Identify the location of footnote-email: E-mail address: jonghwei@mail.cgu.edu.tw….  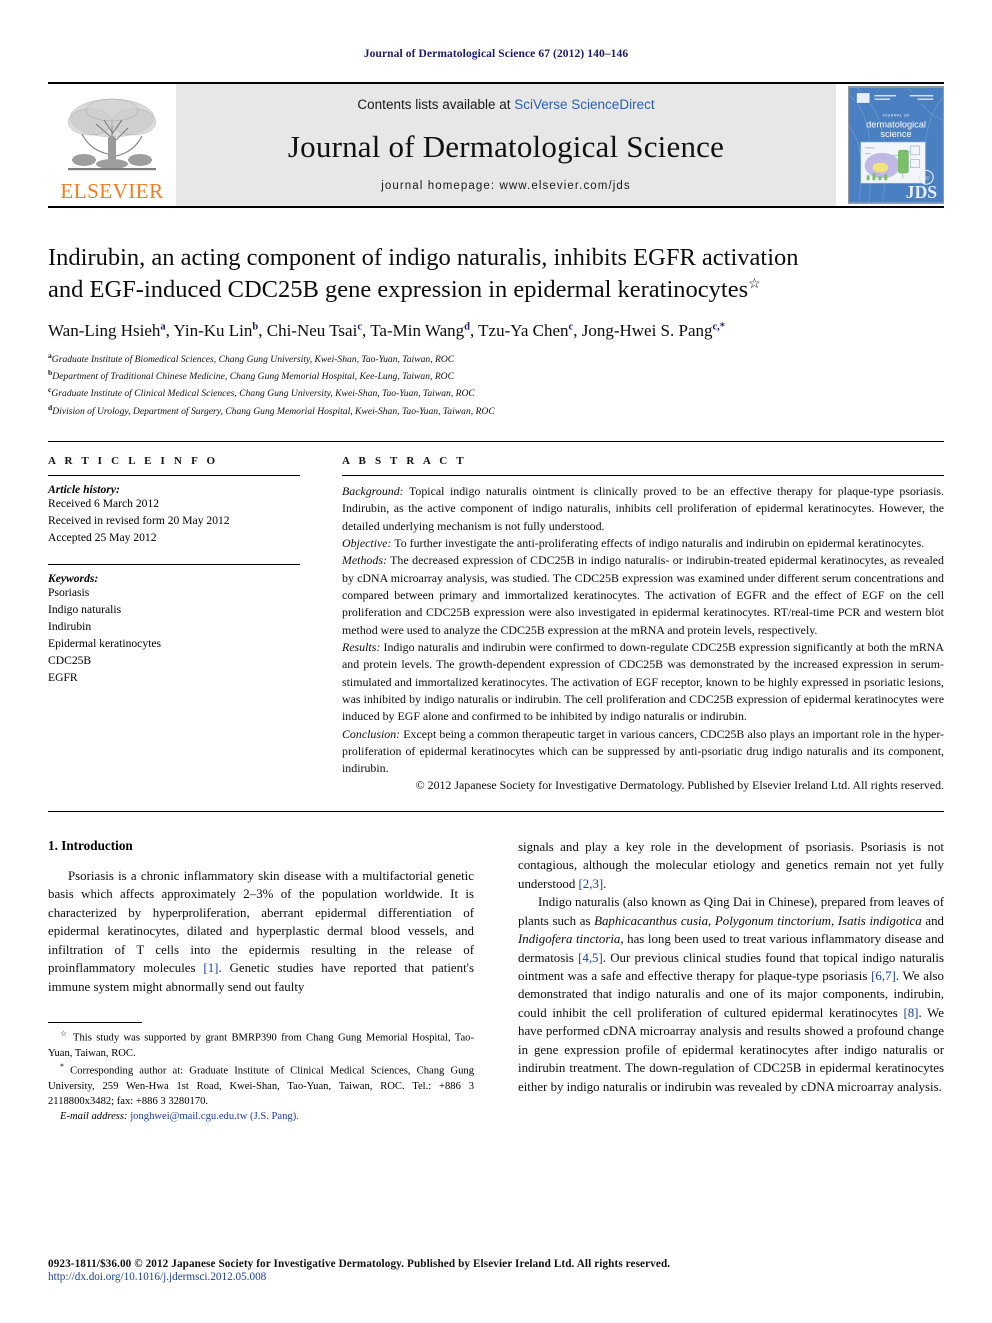
(261, 1116).